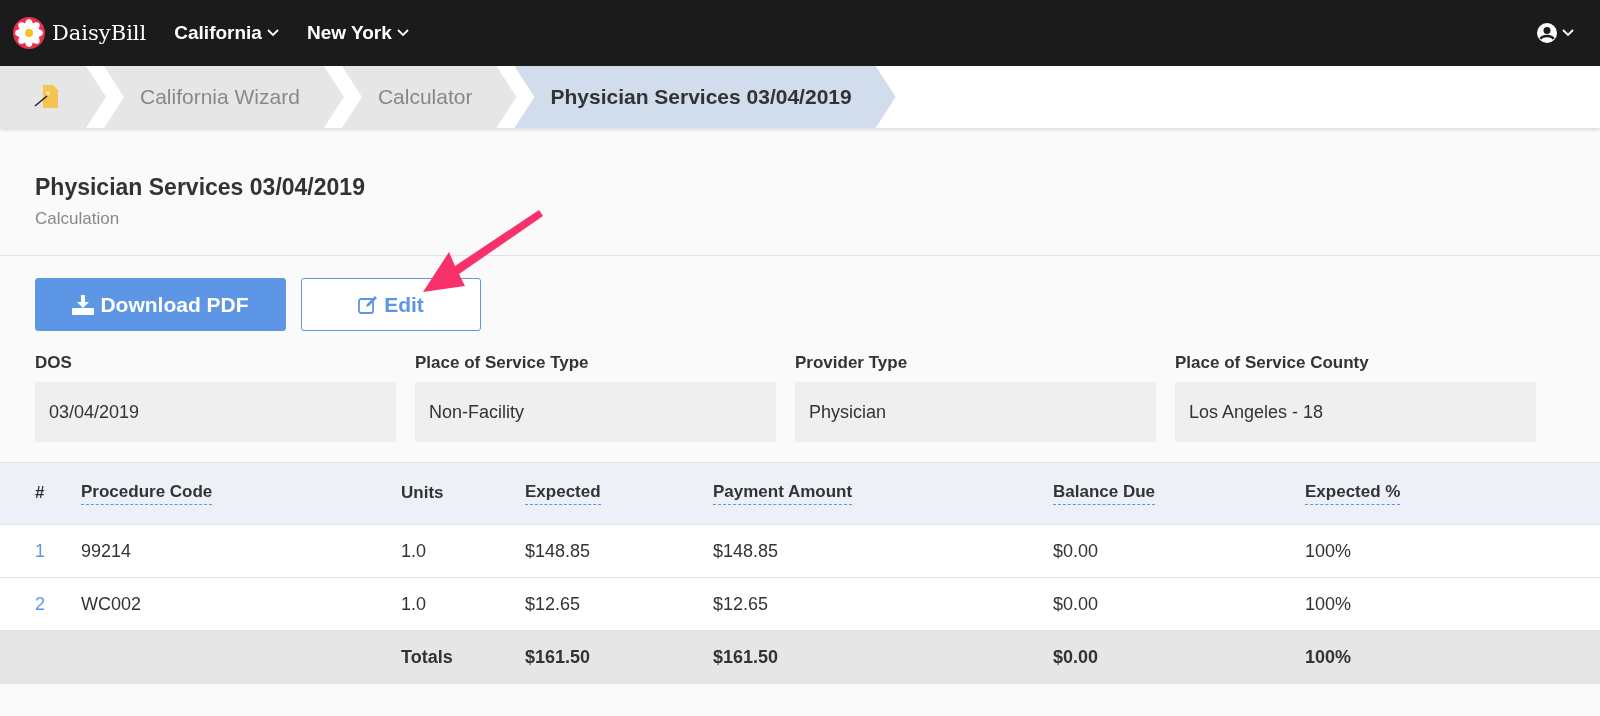  Describe the element at coordinates (1355, 412) in the screenshot. I see `readonly-field: Los Angeles - 18` at that location.